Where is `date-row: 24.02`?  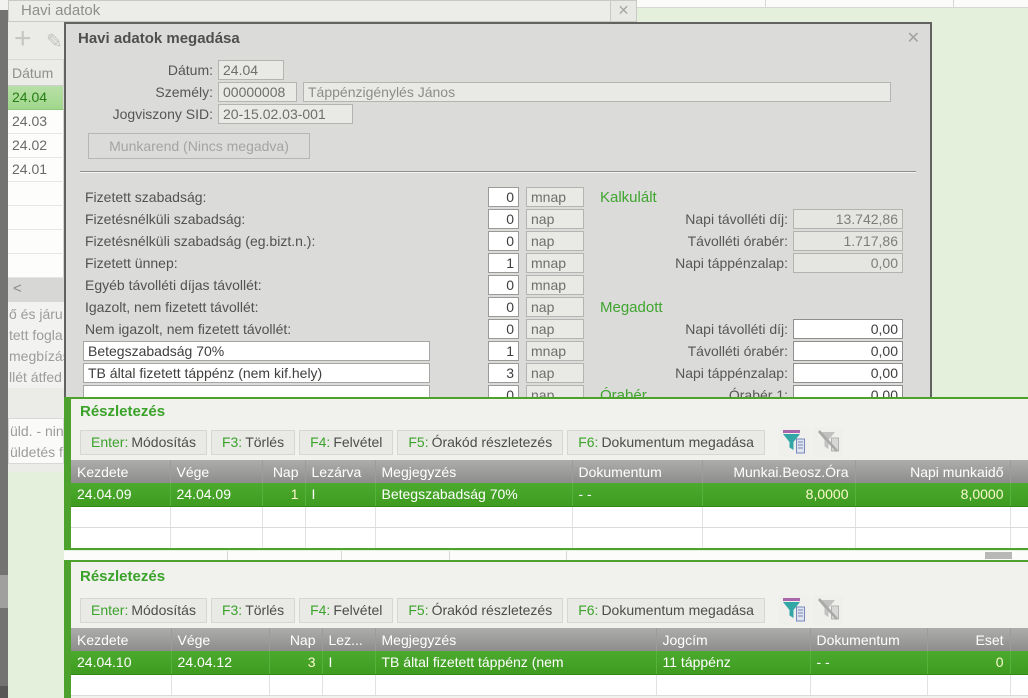
date-row: 24.02 is located at coordinates (36, 146).